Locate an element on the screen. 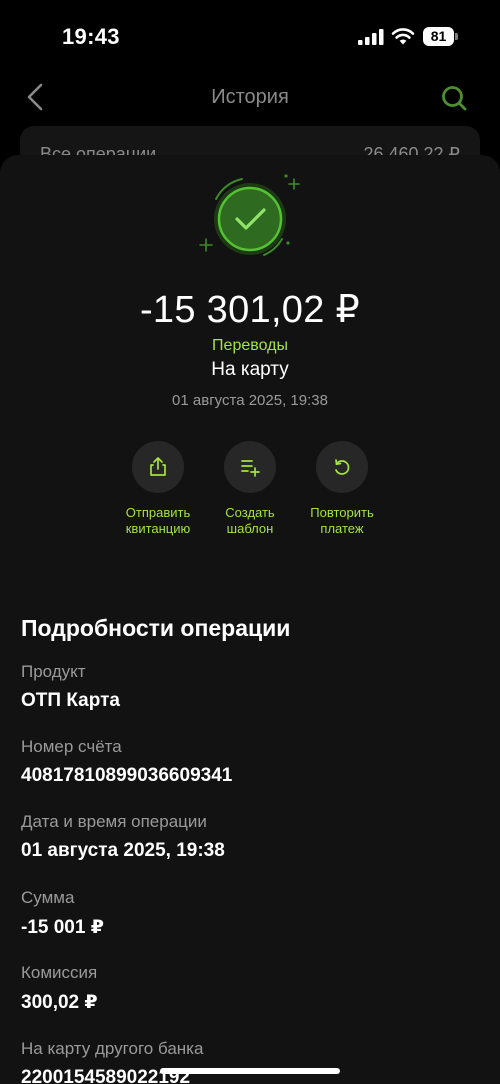 The image size is (500, 1084). operation-subtitle: На карту is located at coordinates (250, 369).